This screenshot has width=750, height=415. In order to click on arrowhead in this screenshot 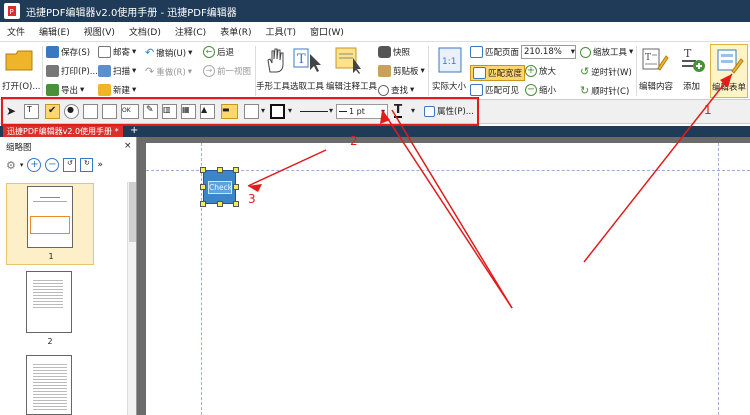, I will do `click(385, 117)`.